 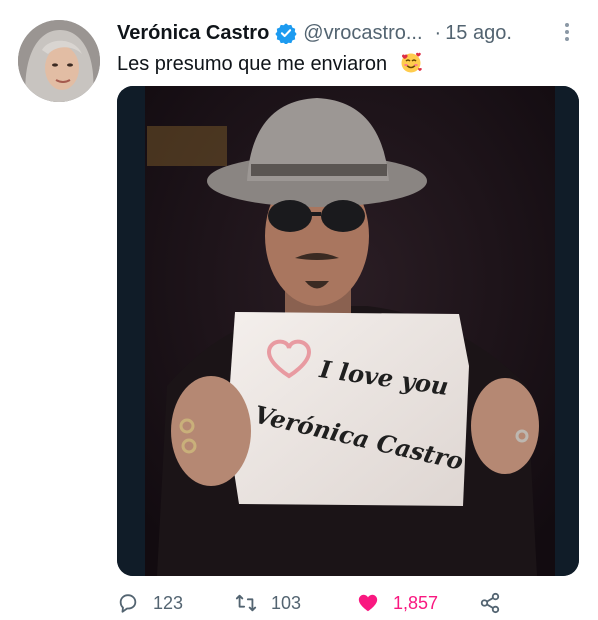 I want to click on retweet-button: 103, so click(x=268, y=603).